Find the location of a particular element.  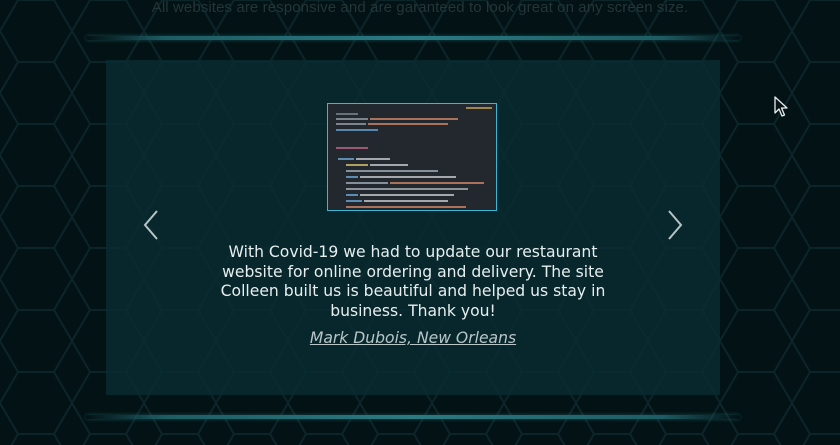

bottom-divider is located at coordinates (413, 417).